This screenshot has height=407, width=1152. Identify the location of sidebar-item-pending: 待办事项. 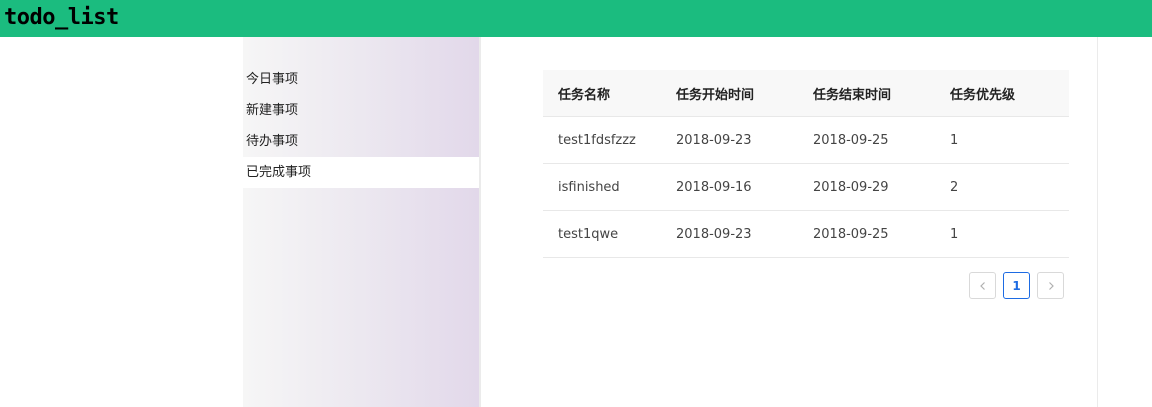
(361, 141).